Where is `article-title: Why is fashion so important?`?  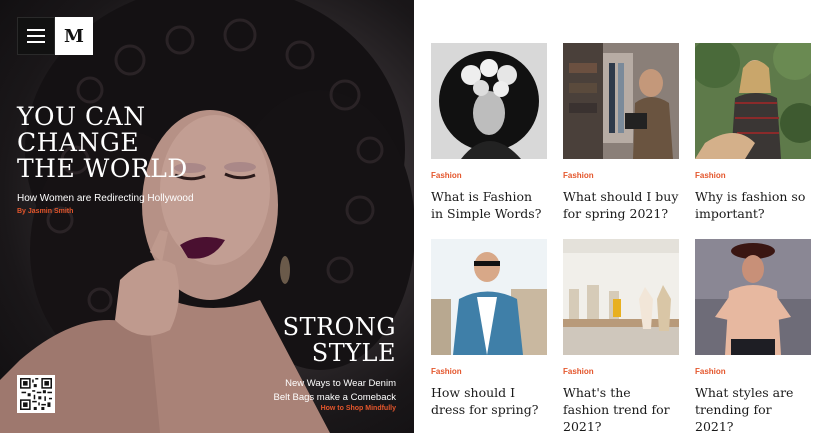 article-title: Why is fashion so important? is located at coordinates (753, 205).